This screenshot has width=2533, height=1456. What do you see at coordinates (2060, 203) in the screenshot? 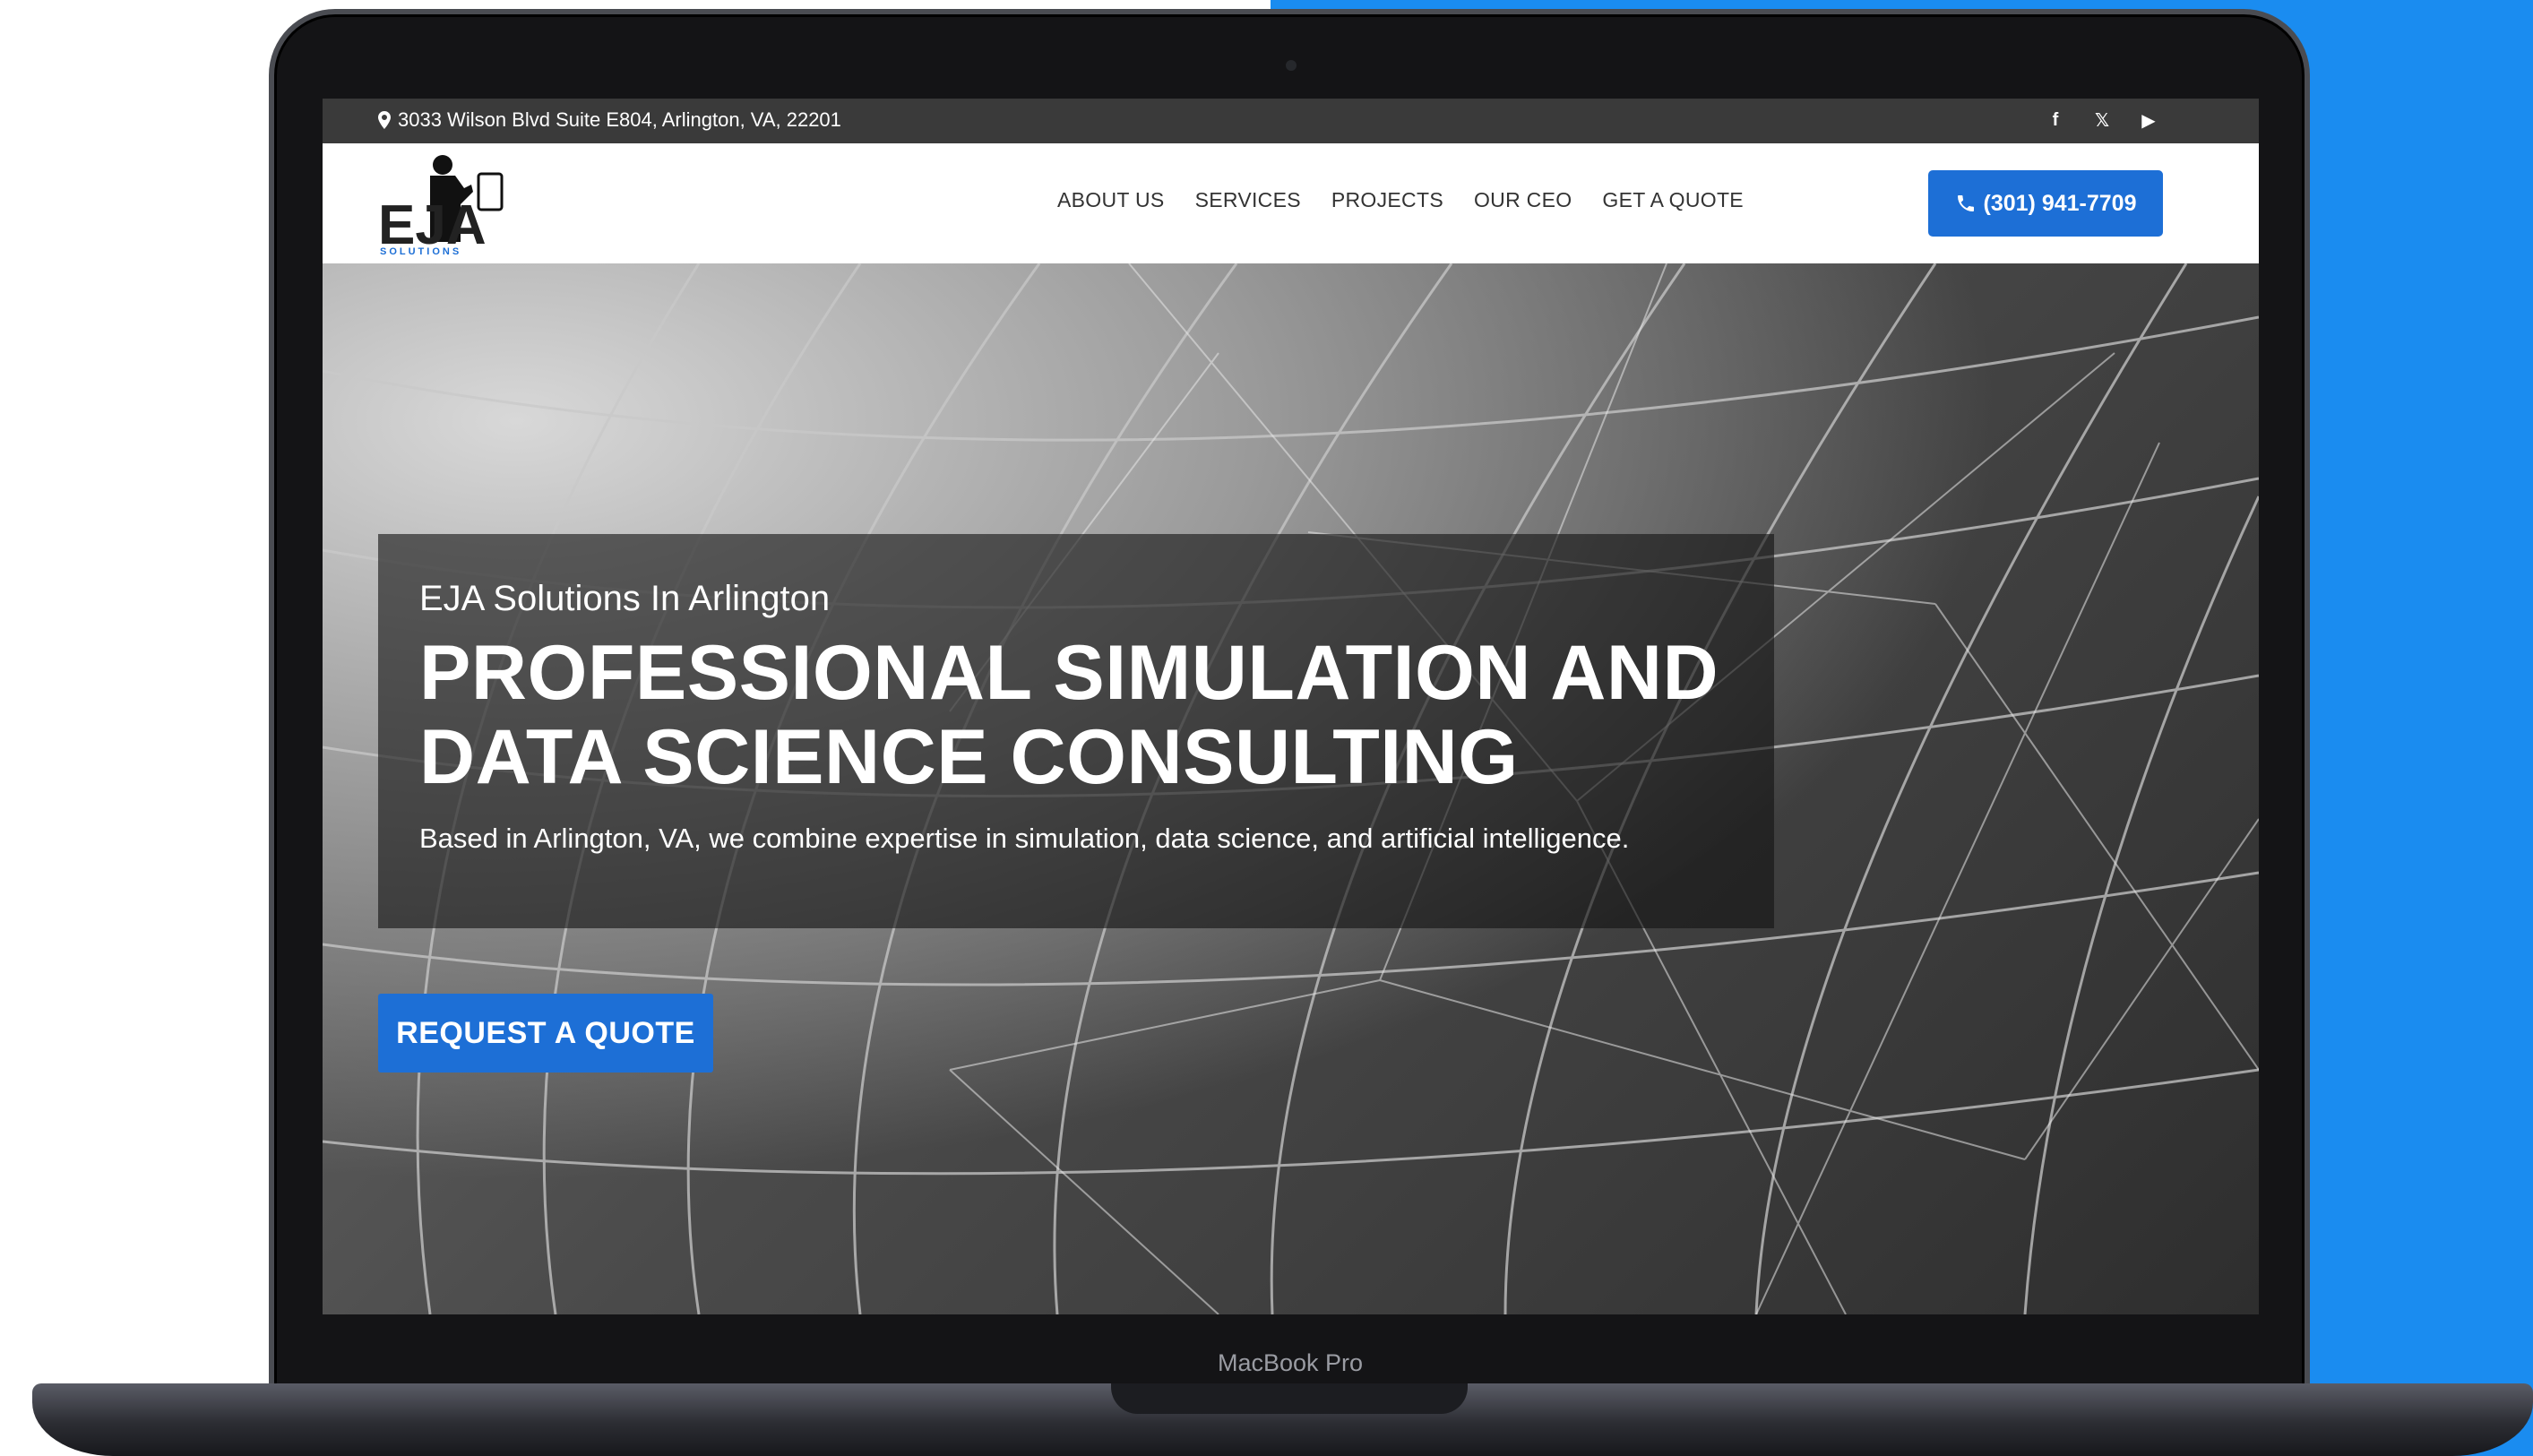
I see `phone-number: (301) 941-7709` at bounding box center [2060, 203].